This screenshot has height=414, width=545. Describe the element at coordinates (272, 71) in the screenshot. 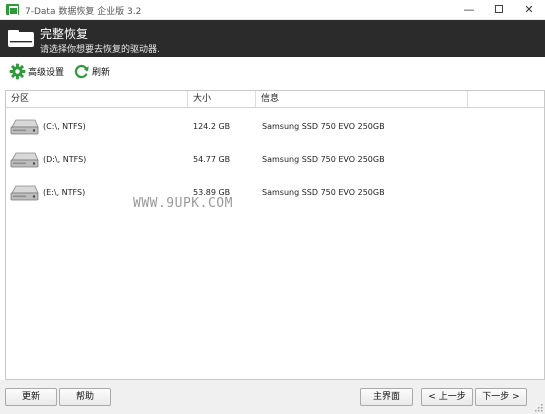

I see `toolbar: 高级设置 刷新` at that location.